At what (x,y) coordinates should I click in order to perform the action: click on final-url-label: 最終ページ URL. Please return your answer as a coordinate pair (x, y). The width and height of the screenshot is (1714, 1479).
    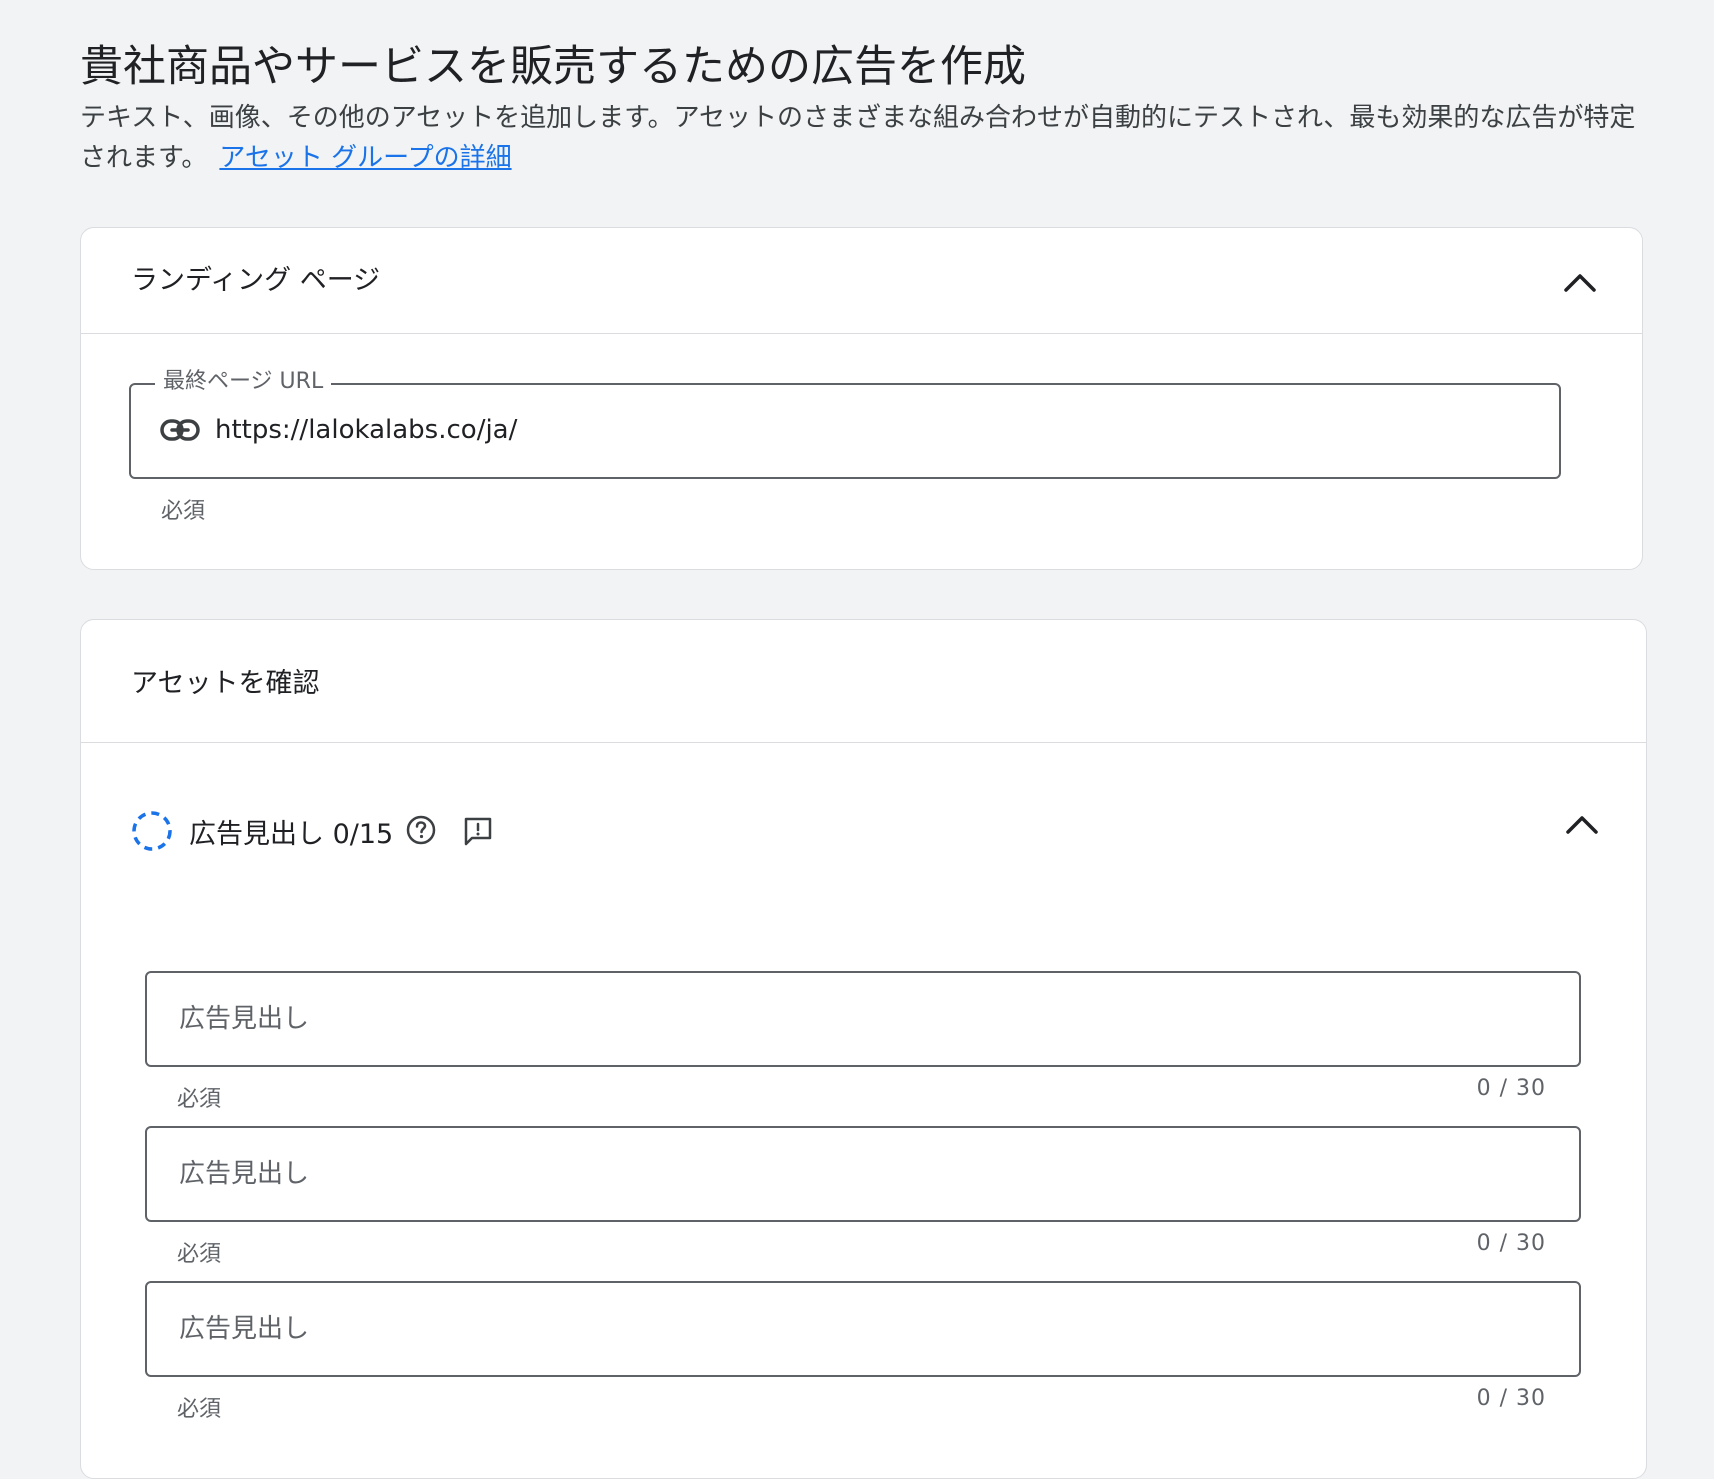
    Looking at the image, I should click on (243, 382).